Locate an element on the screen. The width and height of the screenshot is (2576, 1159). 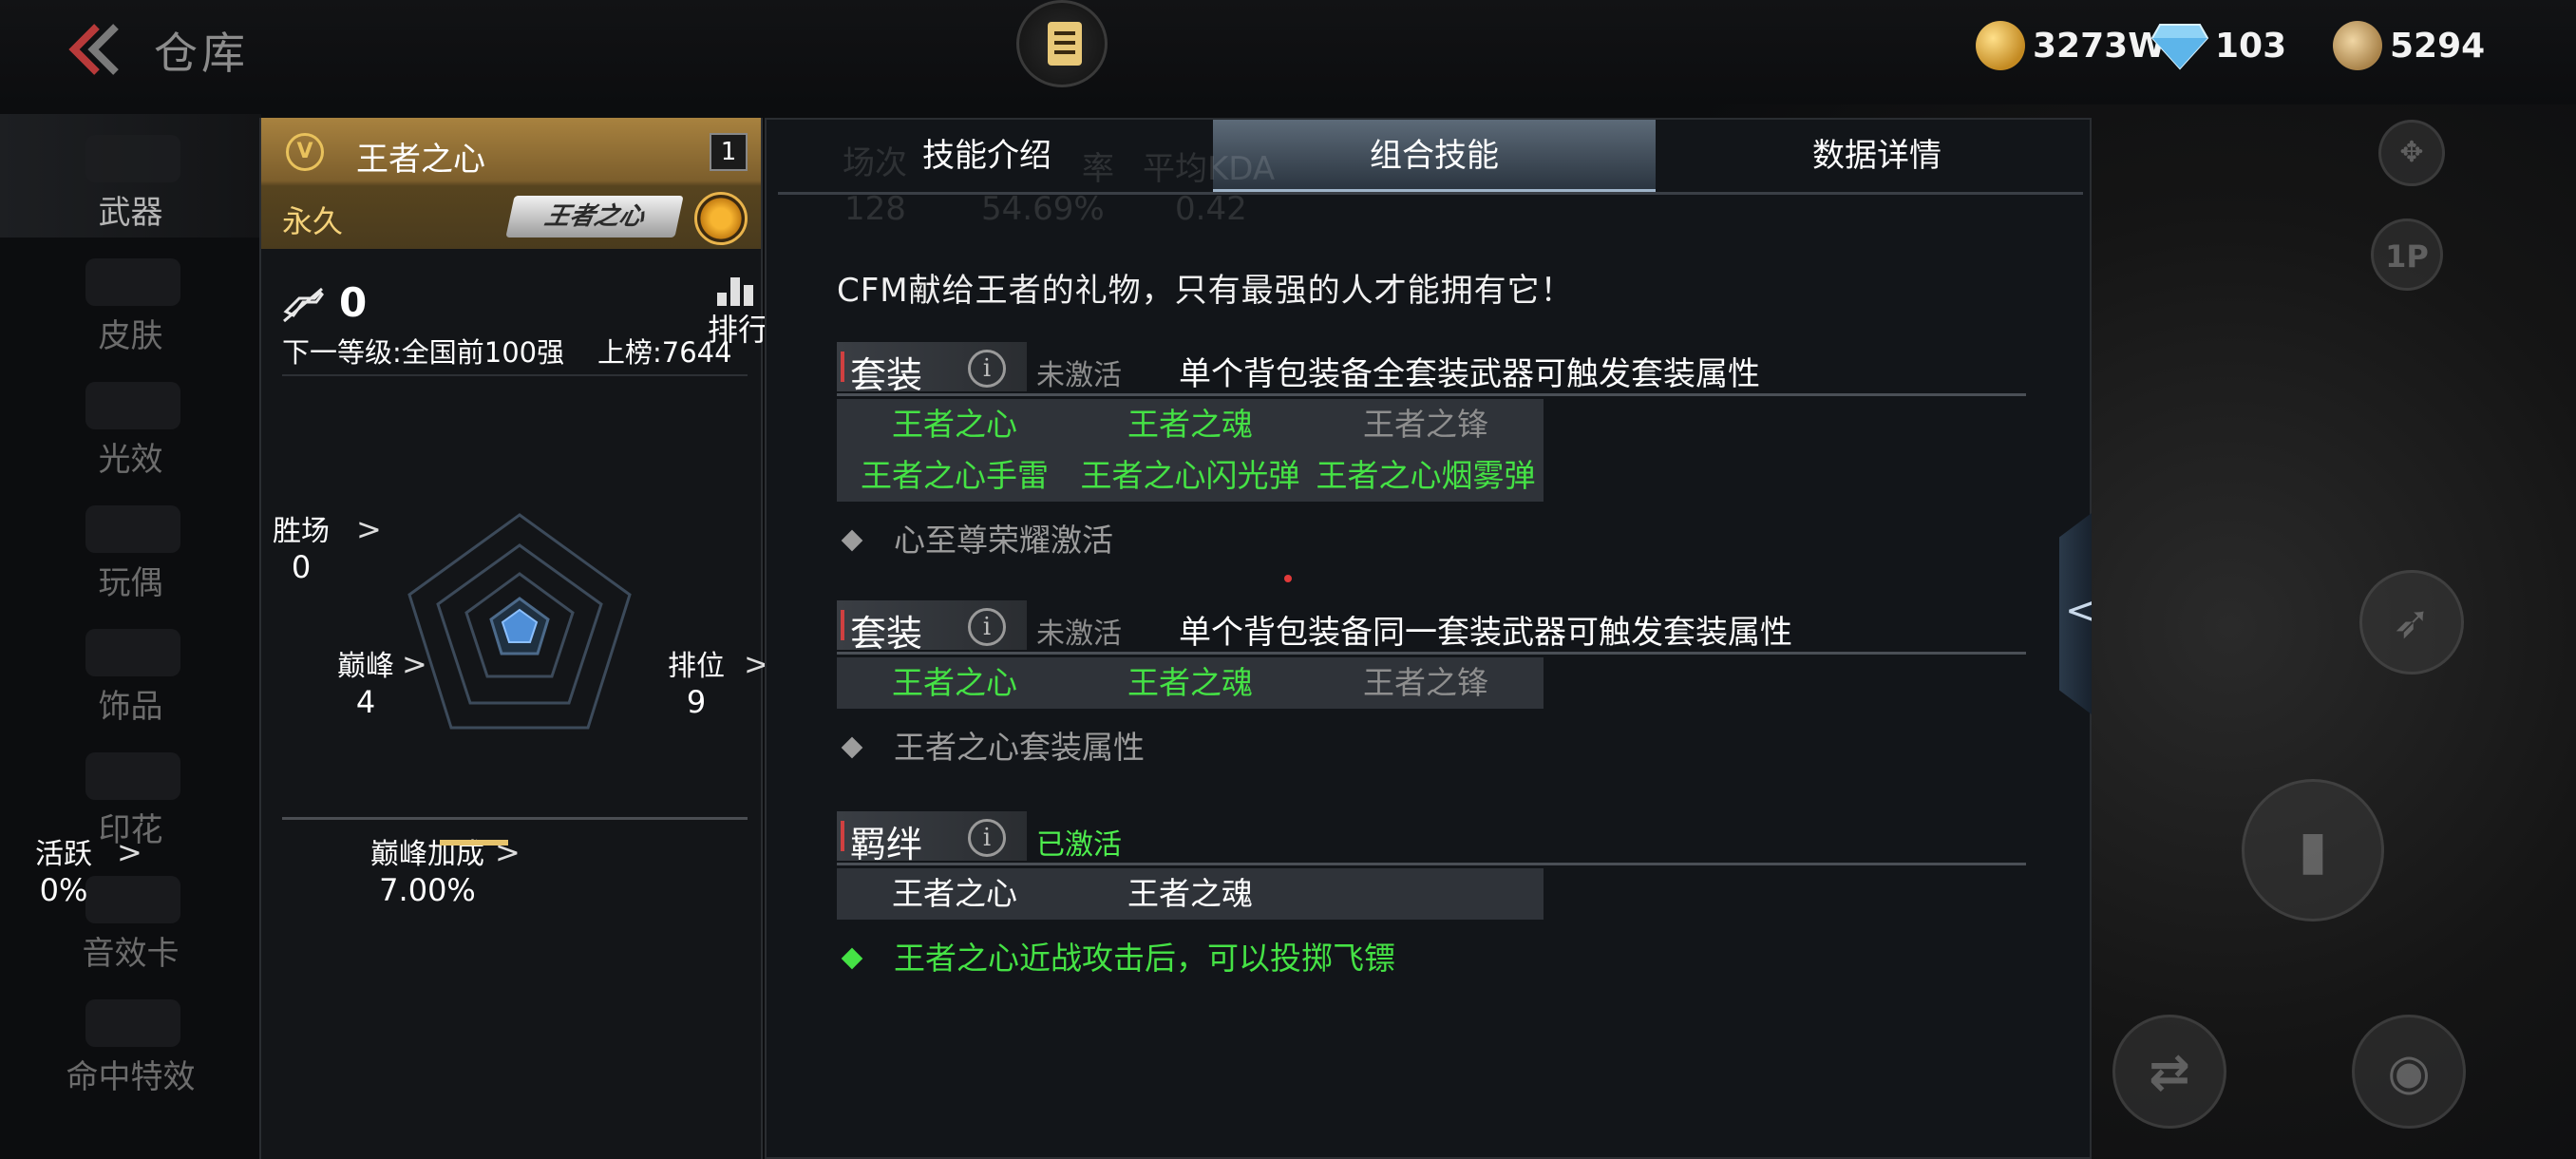
vip-v-icon: V is located at coordinates (305, 152).